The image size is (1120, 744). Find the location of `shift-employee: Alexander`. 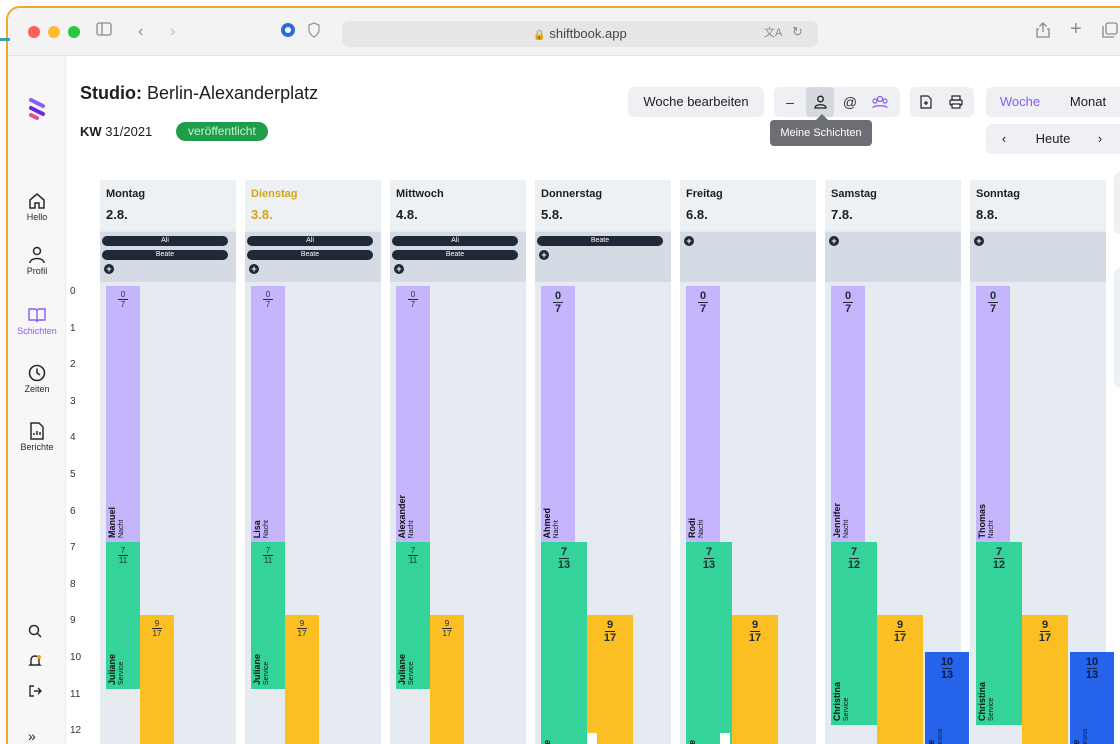

shift-employee: Alexander is located at coordinates (402, 516).